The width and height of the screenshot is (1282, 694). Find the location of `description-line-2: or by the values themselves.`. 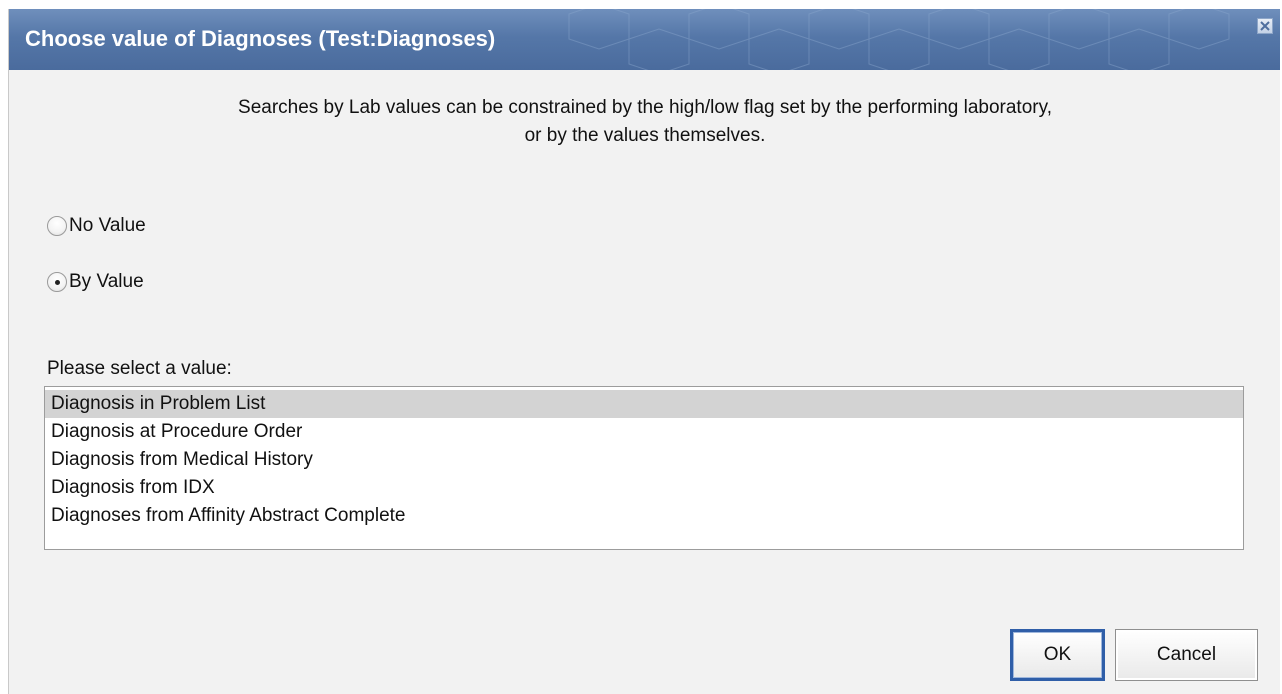

description-line-2: or by the values themselves. is located at coordinates (645, 135).